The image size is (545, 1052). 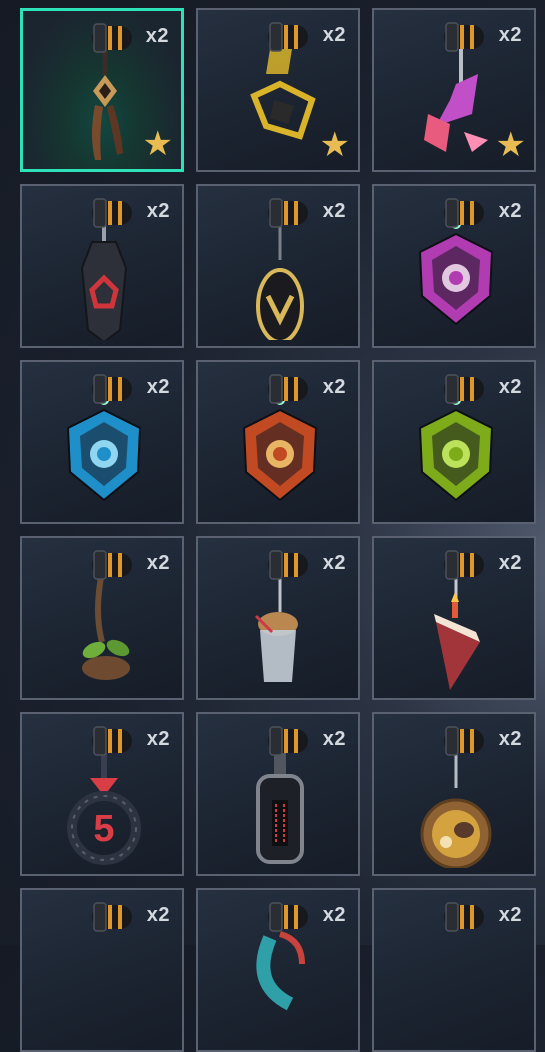 I want to click on inventory-item-charm-bronze-tassel: x2 ★, so click(x=102, y=90).